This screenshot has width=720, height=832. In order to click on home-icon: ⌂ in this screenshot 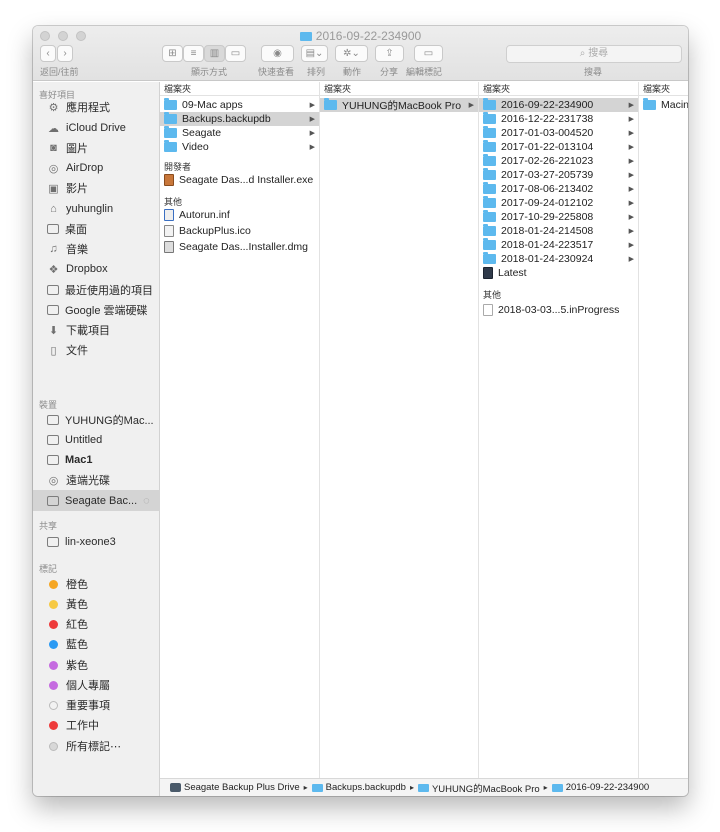, I will do `click(53, 209)`.